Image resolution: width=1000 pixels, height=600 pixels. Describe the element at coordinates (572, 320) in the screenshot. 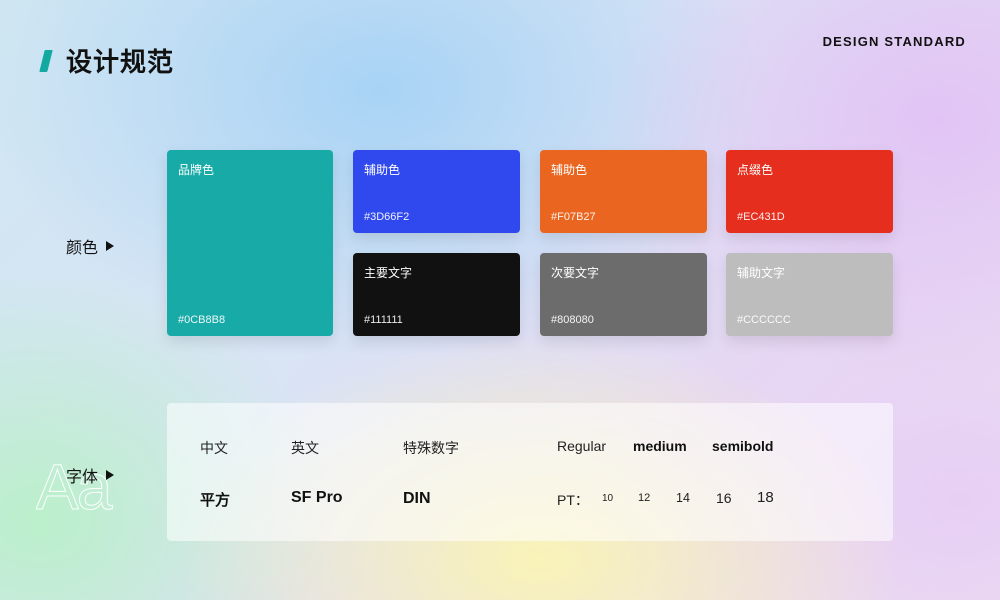

I see `swatch-hex: #808080` at that location.